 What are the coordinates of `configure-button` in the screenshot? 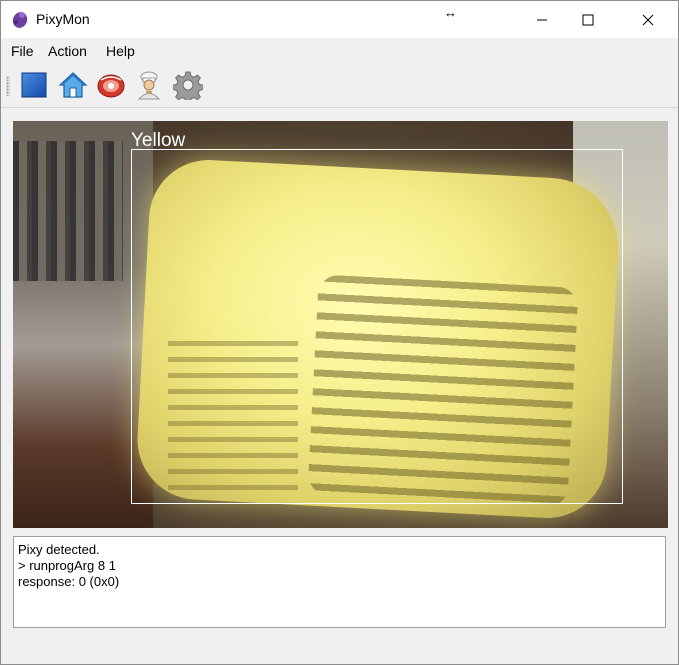 It's located at (188, 87).